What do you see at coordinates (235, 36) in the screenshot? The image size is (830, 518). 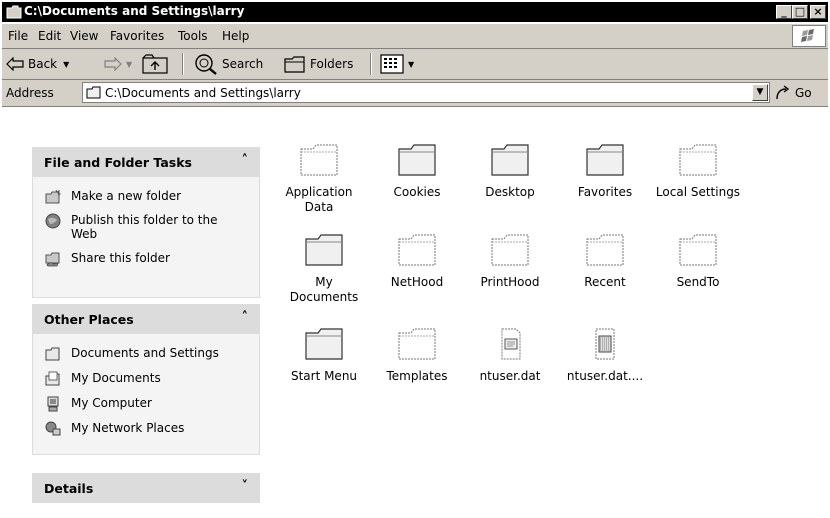 I see `menu-help: Help` at bounding box center [235, 36].